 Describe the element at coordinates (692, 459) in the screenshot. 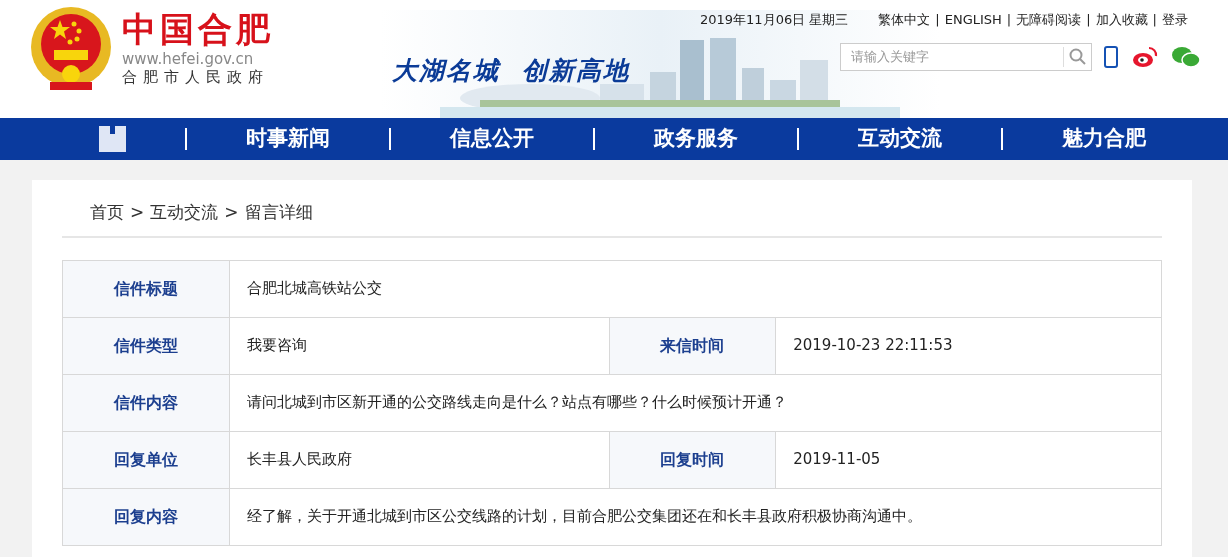

I see `field-label: 回复时间` at that location.